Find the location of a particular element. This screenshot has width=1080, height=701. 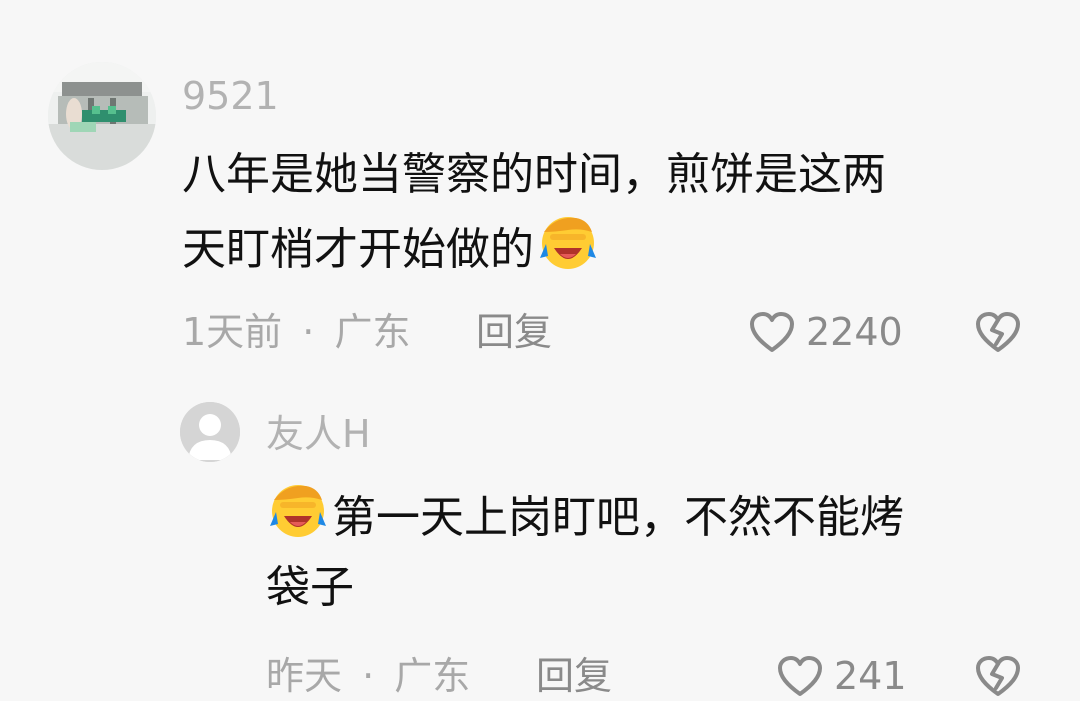

like-button: 241 is located at coordinates (841, 676).